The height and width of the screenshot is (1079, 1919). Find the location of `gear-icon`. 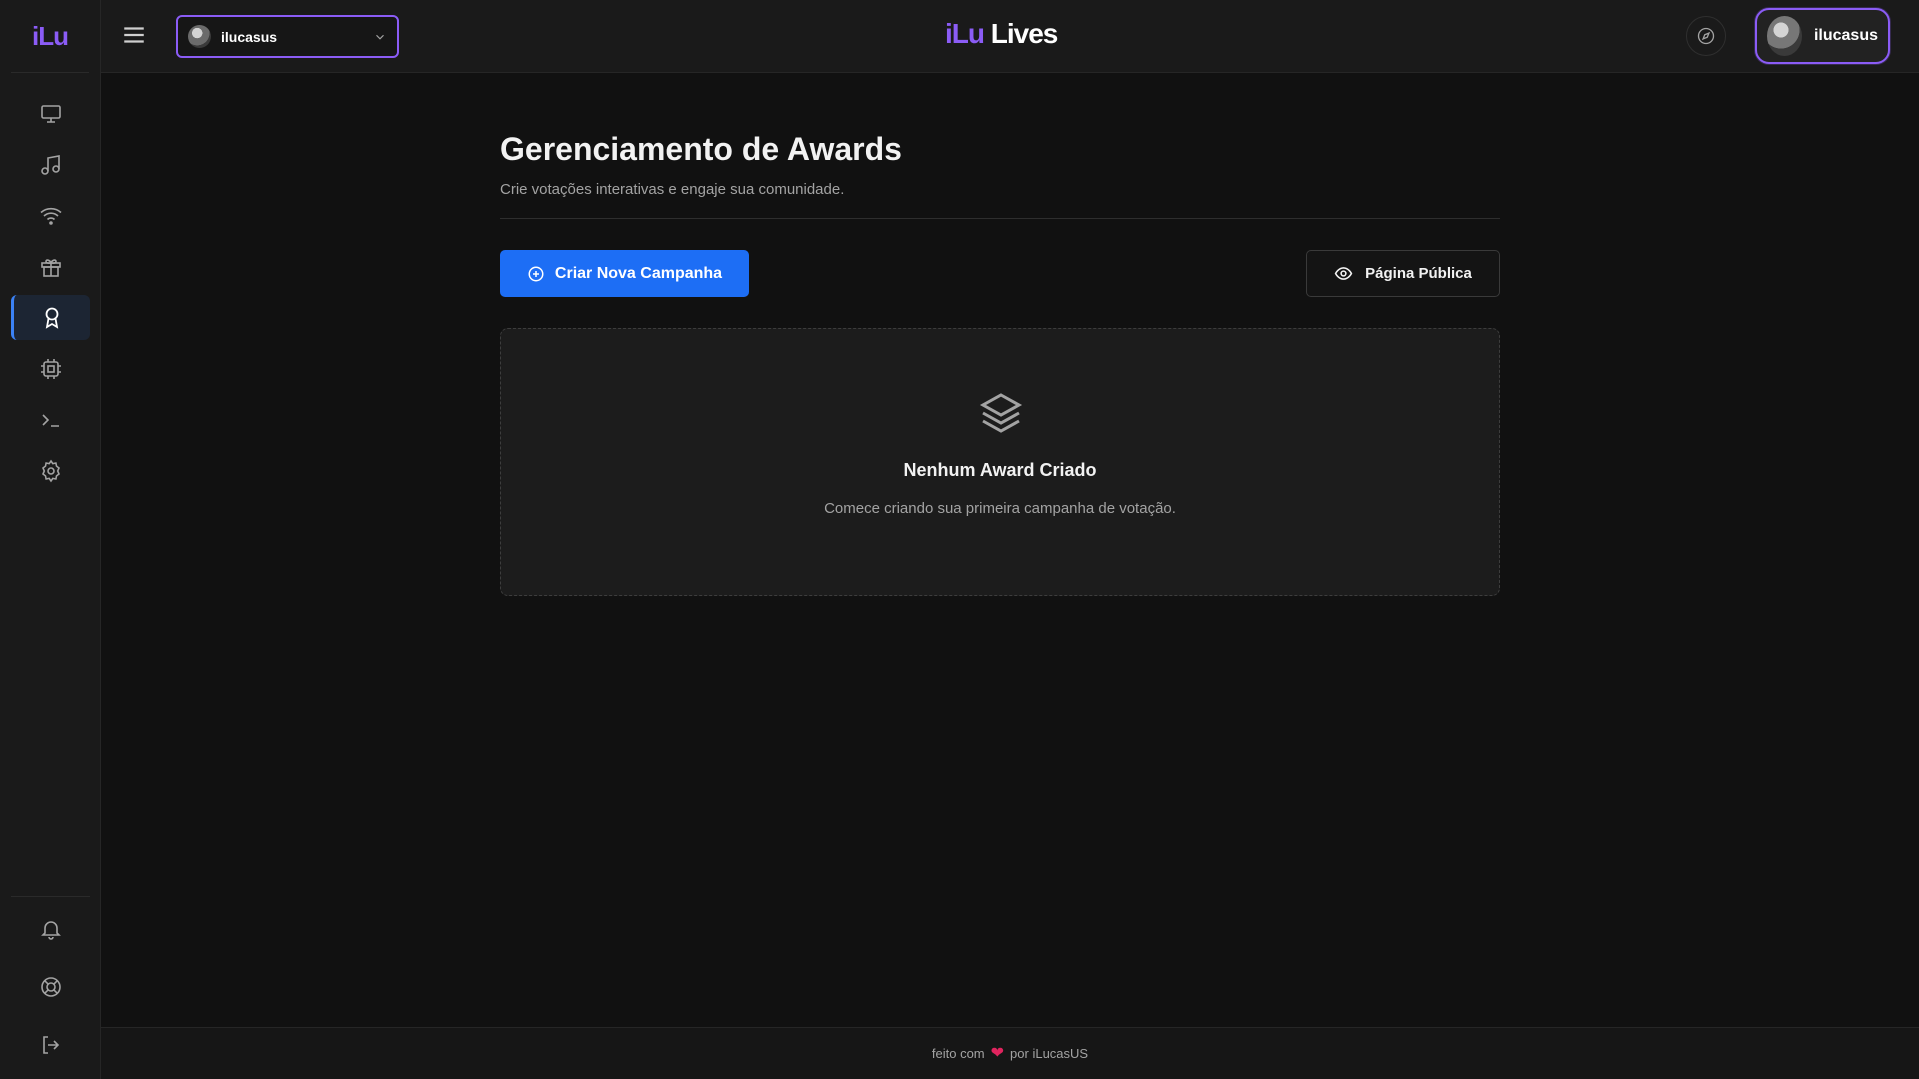

gear-icon is located at coordinates (50, 470).